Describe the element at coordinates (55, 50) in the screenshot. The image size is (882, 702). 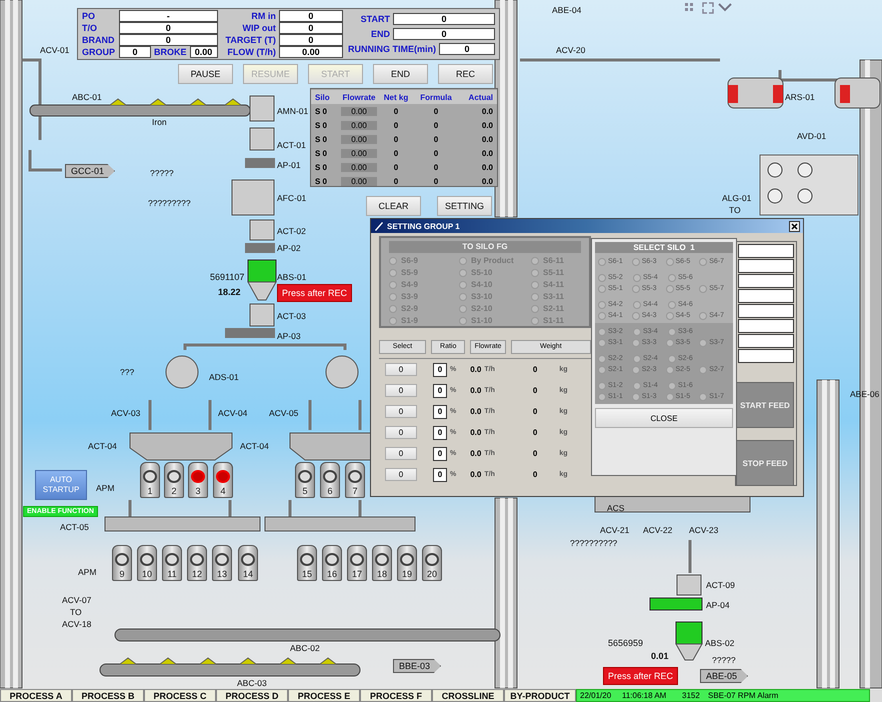
I see `equipment-label: ACV-01` at that location.